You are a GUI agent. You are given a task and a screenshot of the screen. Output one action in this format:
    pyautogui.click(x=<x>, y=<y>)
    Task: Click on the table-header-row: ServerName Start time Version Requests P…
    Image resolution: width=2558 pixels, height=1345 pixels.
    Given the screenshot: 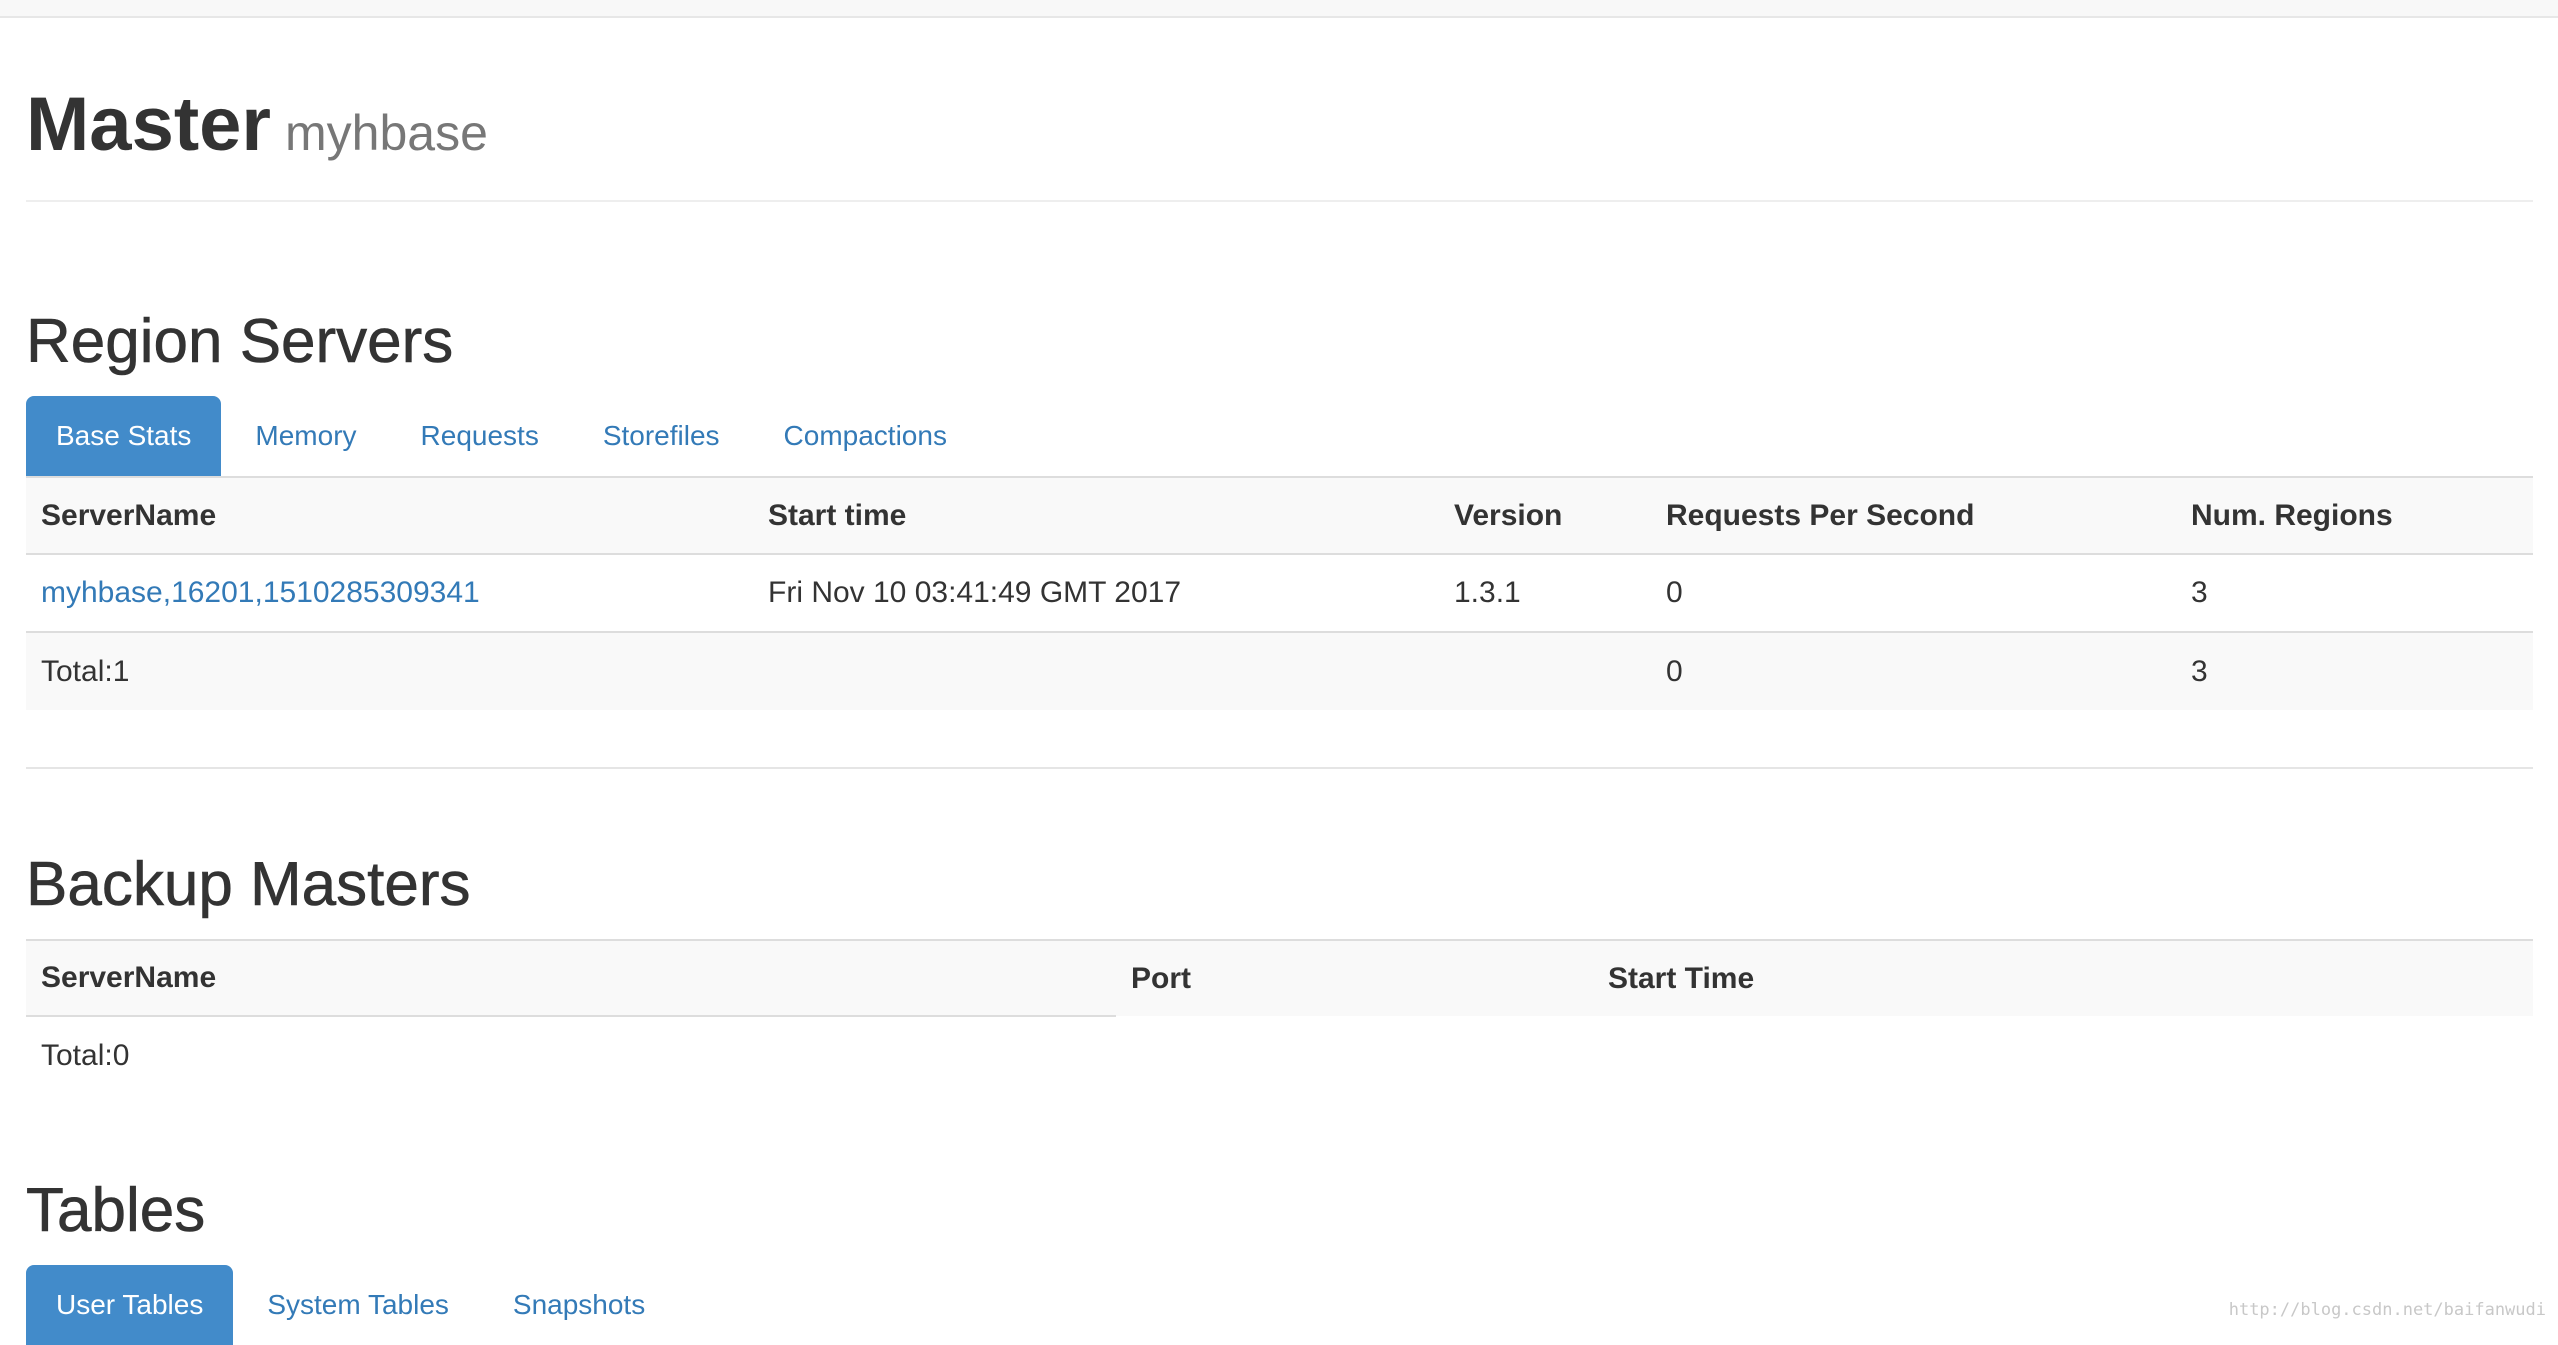 What is the action you would take?
    pyautogui.click(x=1279, y=516)
    